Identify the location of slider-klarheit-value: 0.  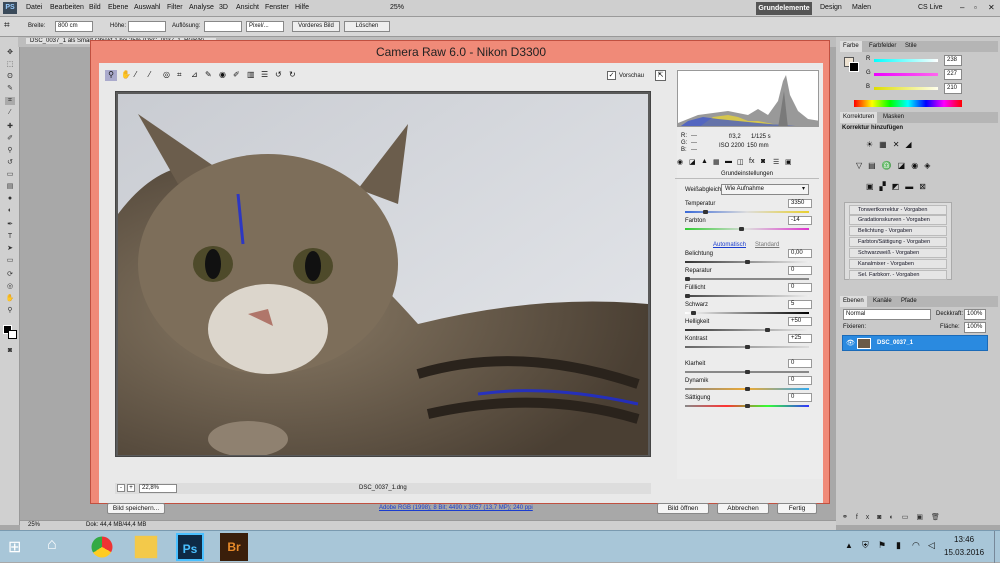
(800, 363).